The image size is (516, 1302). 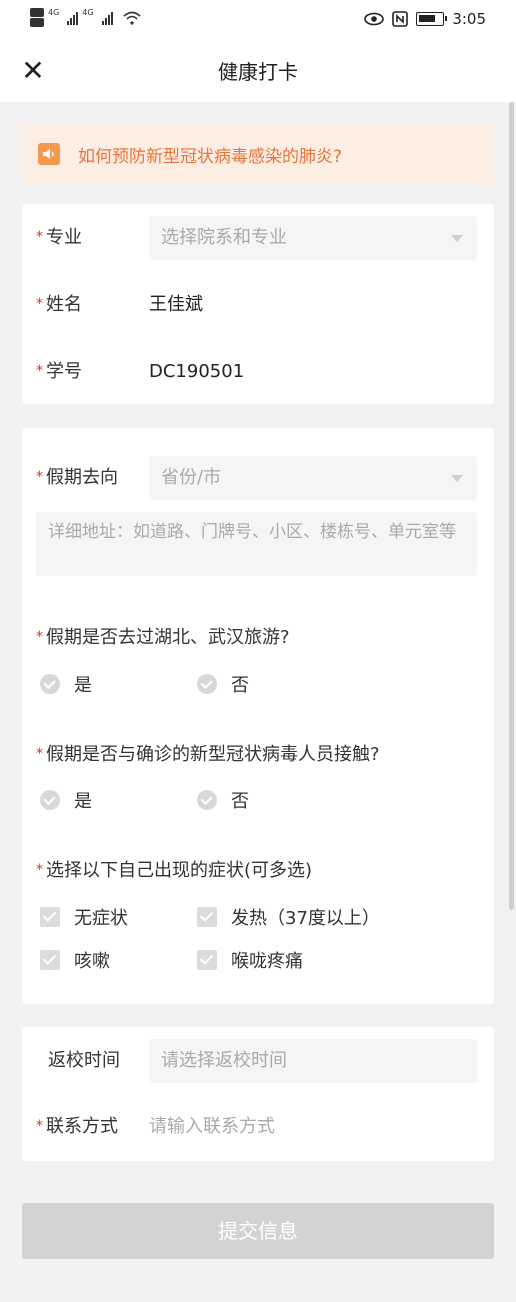 I want to click on symptom-none-option: 无症状, so click(x=84, y=917).